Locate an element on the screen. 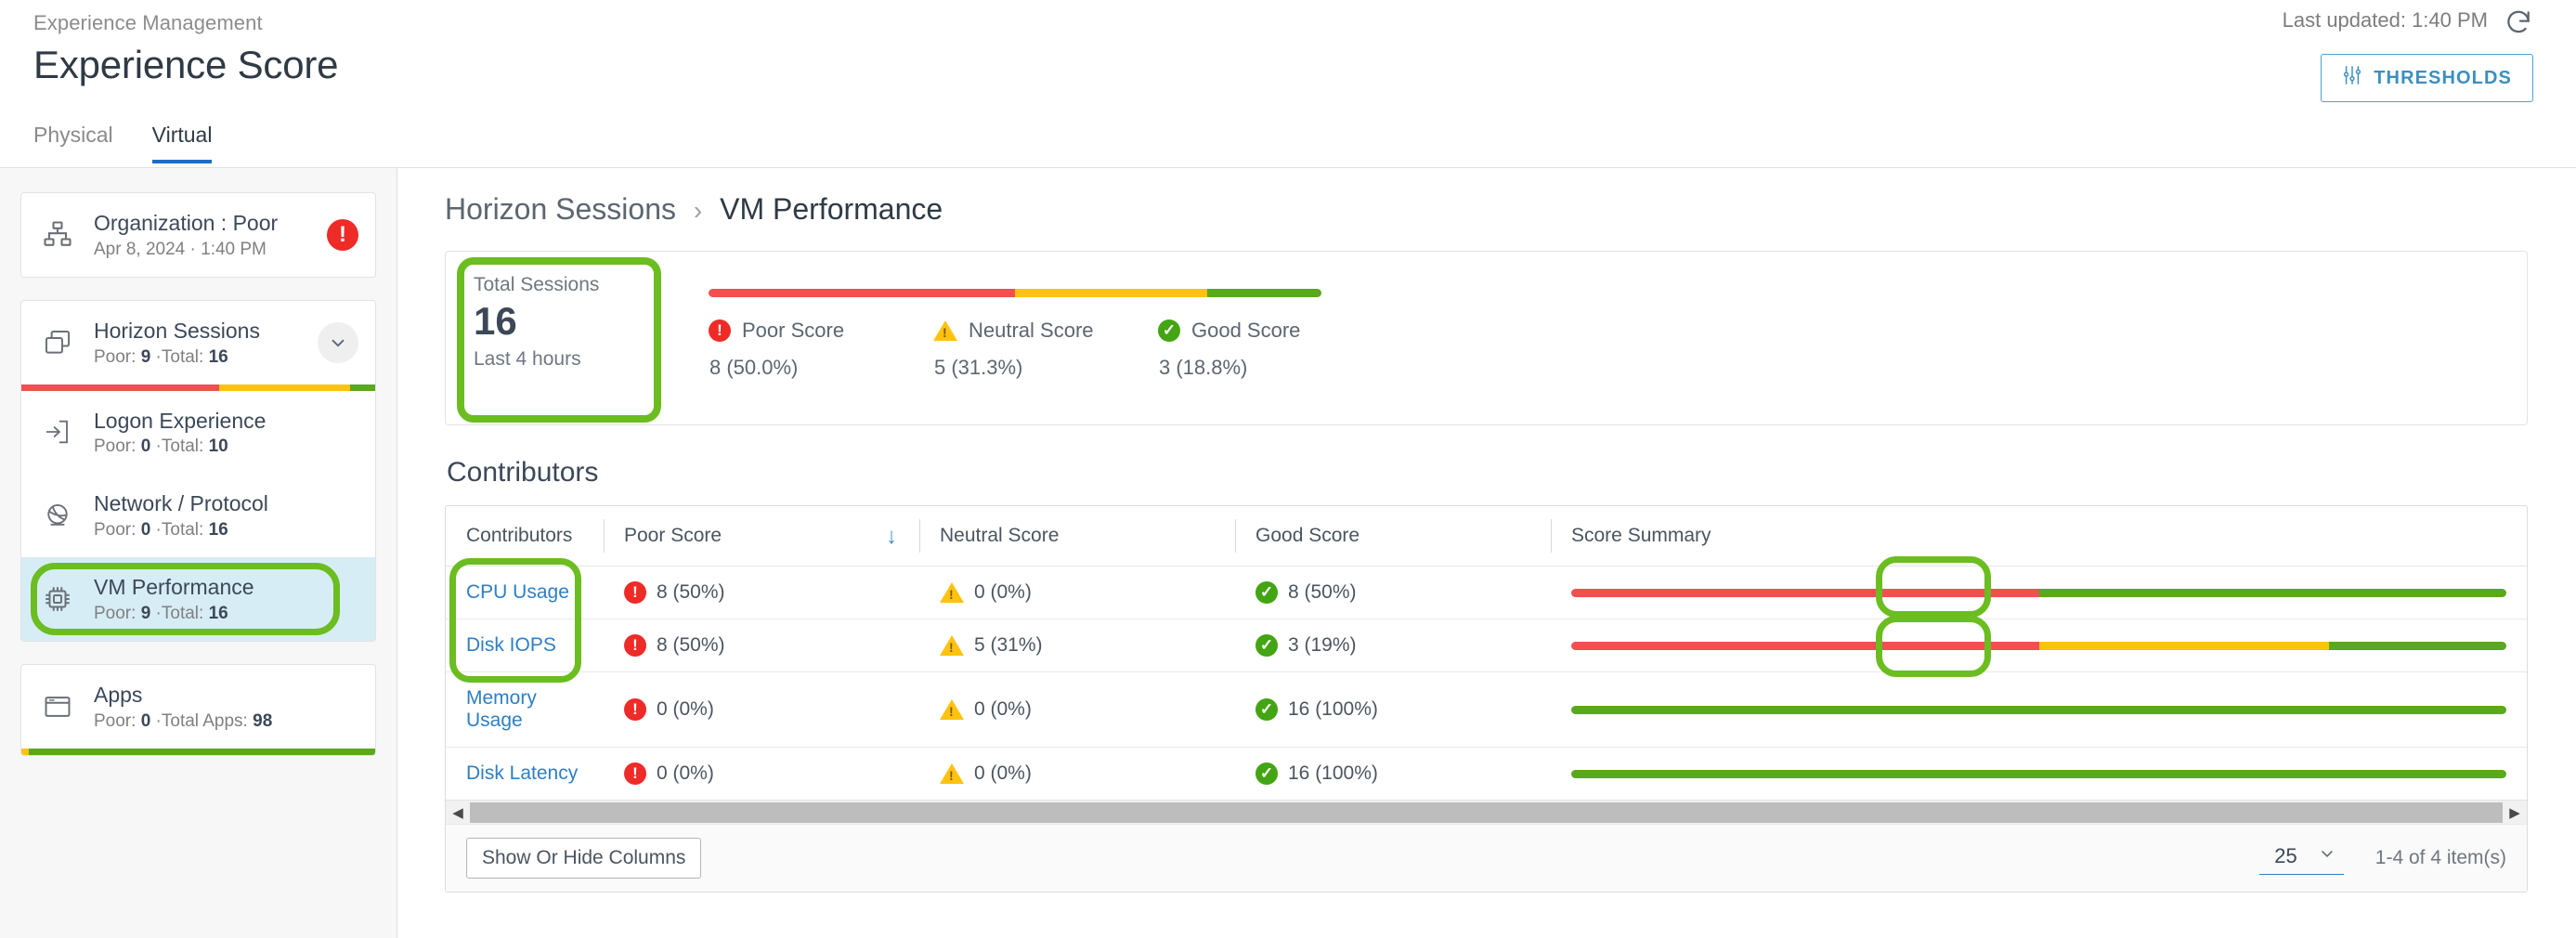  sidebar-item-label: Logon Experience is located at coordinates (180, 420).